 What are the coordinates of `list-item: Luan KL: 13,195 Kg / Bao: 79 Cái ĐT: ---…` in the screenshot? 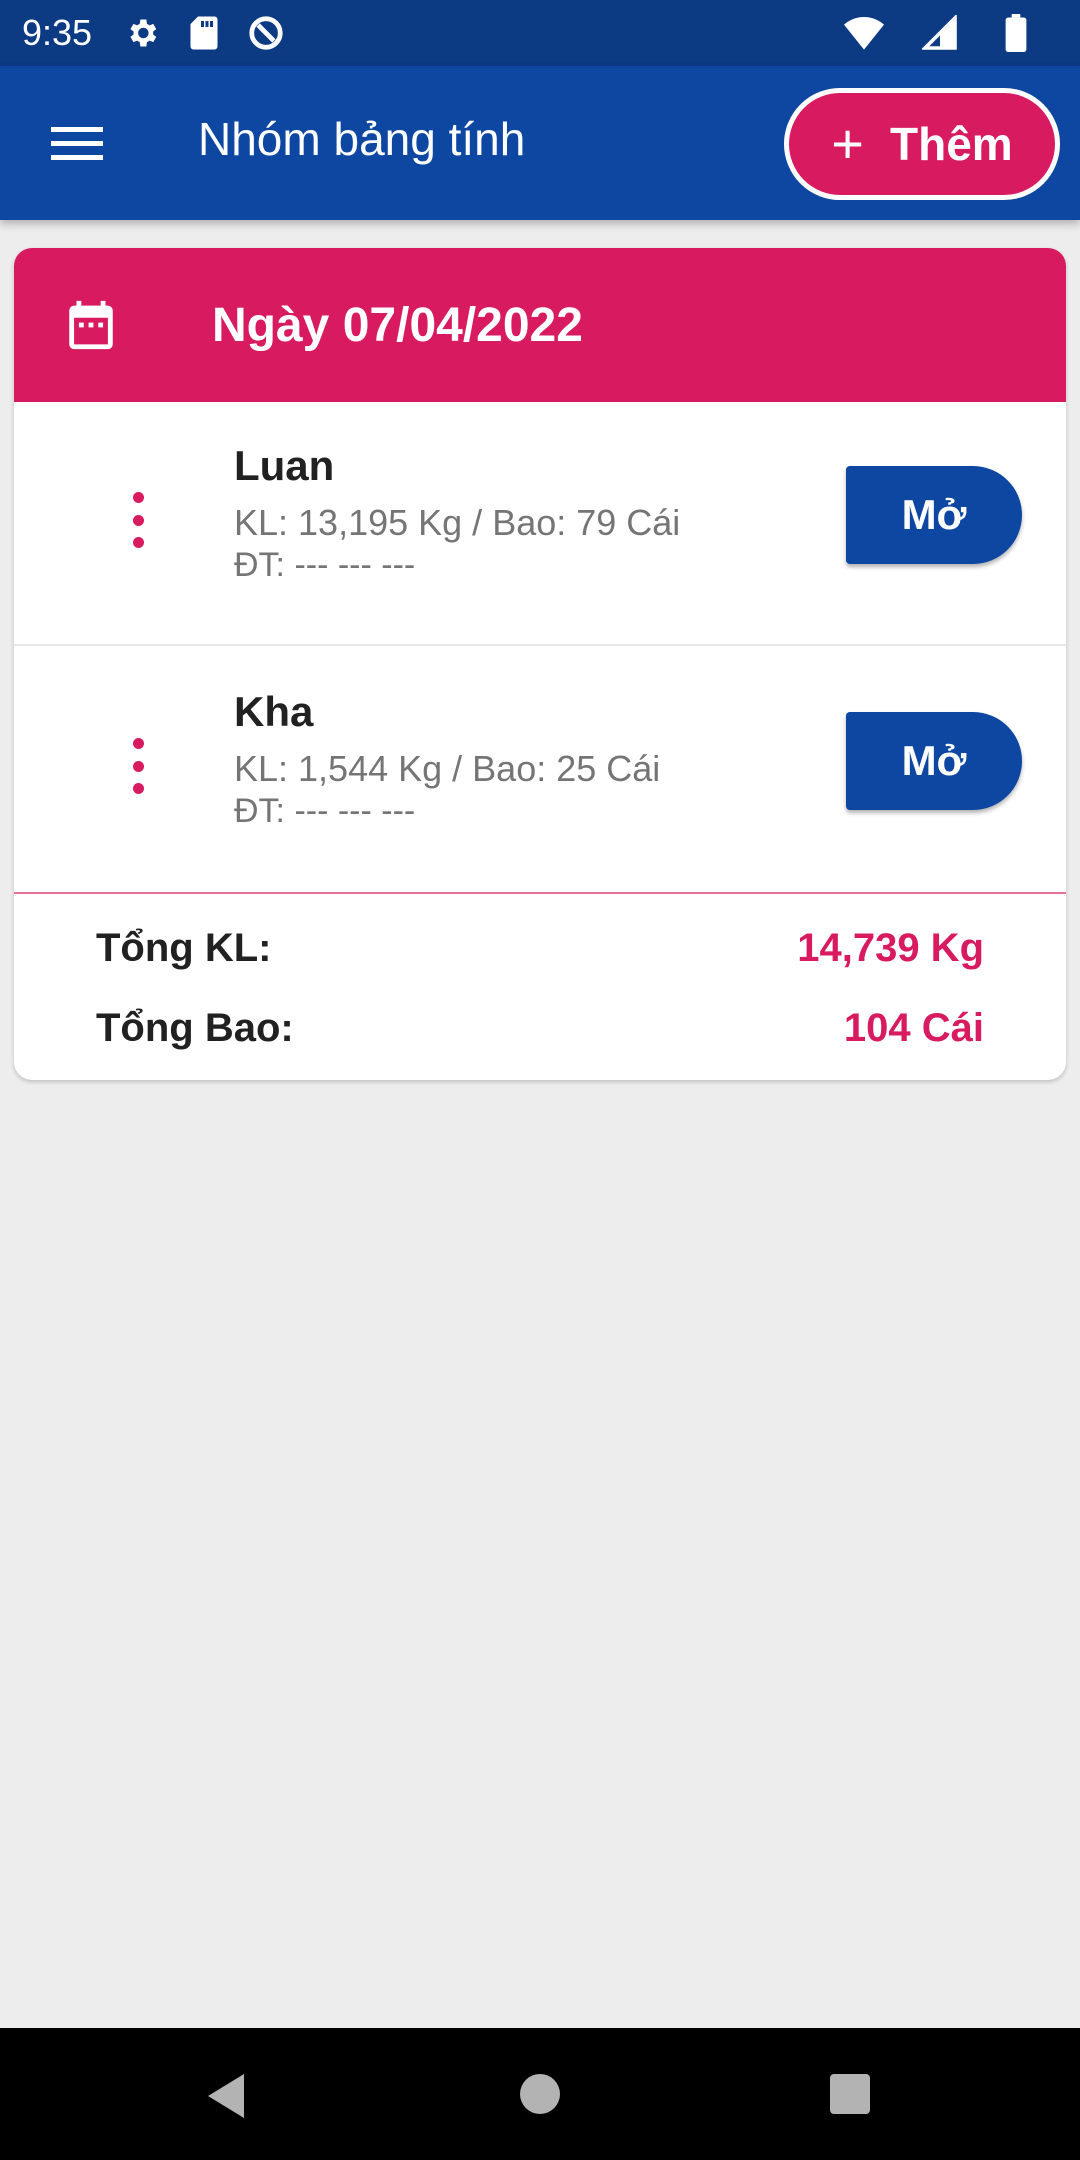 It's located at (540, 524).